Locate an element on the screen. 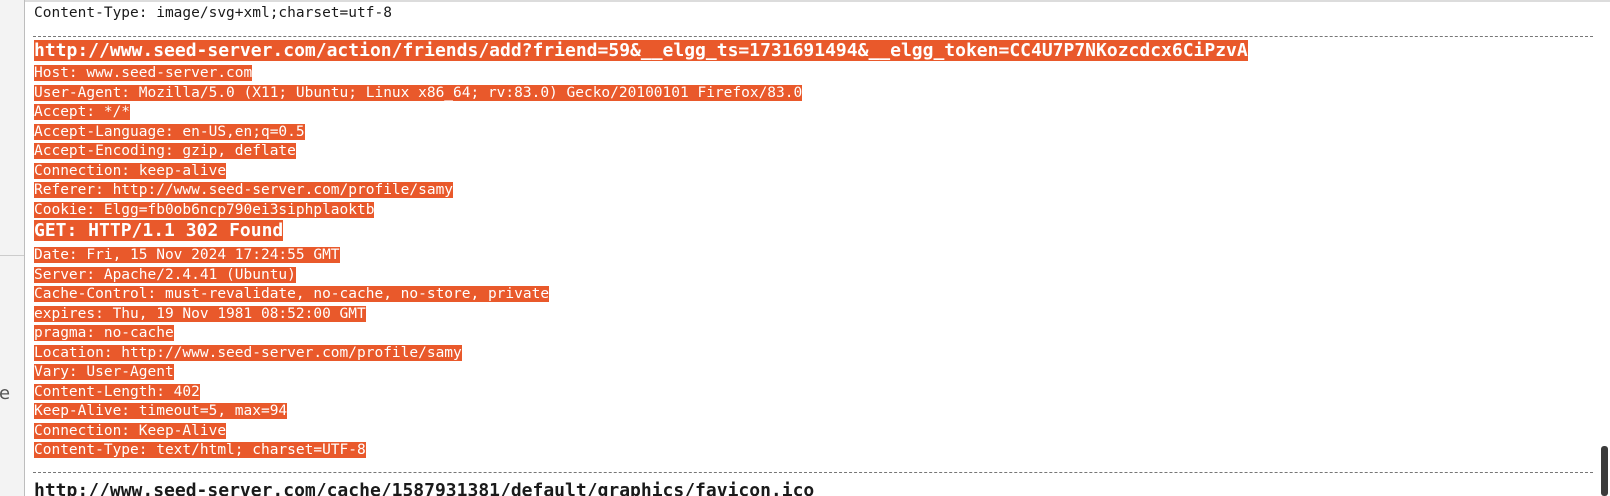 The image size is (1610, 496). response-header-line: Date: Fri, 15 Nov 2024 17:24:55 GMT is located at coordinates (187, 255).